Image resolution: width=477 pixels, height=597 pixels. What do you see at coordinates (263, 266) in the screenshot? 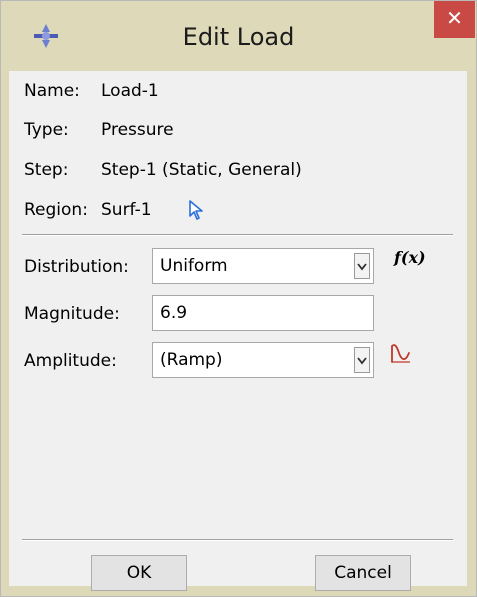
I see `distribution-select: Uniform` at bounding box center [263, 266].